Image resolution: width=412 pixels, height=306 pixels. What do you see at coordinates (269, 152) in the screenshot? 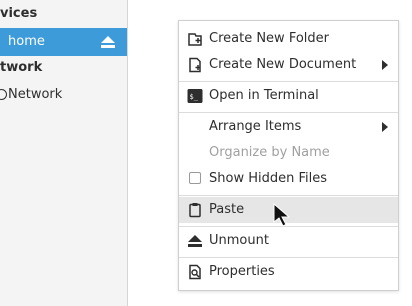
I see `menu-item-label: Organize by Name` at bounding box center [269, 152].